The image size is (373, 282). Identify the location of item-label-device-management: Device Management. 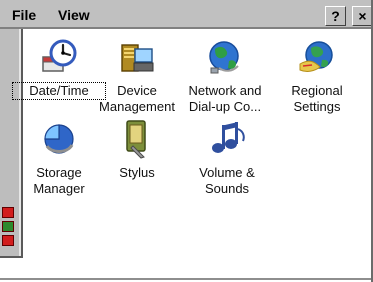
(137, 98).